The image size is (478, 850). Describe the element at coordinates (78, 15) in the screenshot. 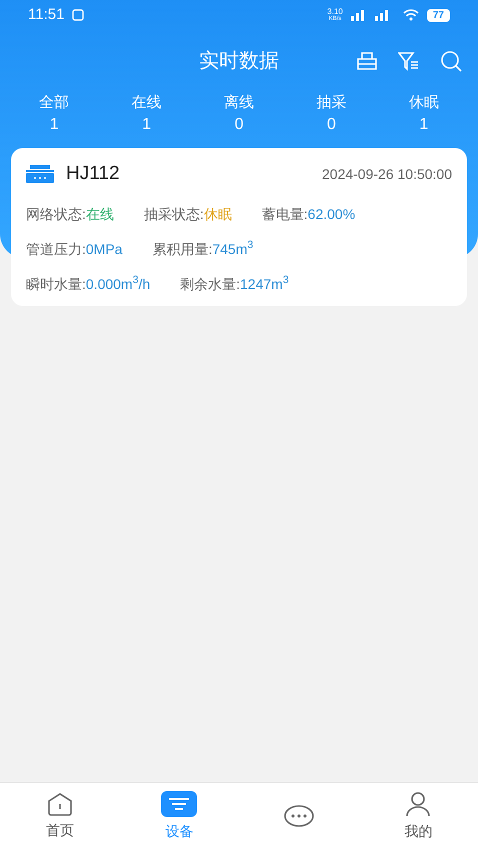

I see `notification-icon` at that location.